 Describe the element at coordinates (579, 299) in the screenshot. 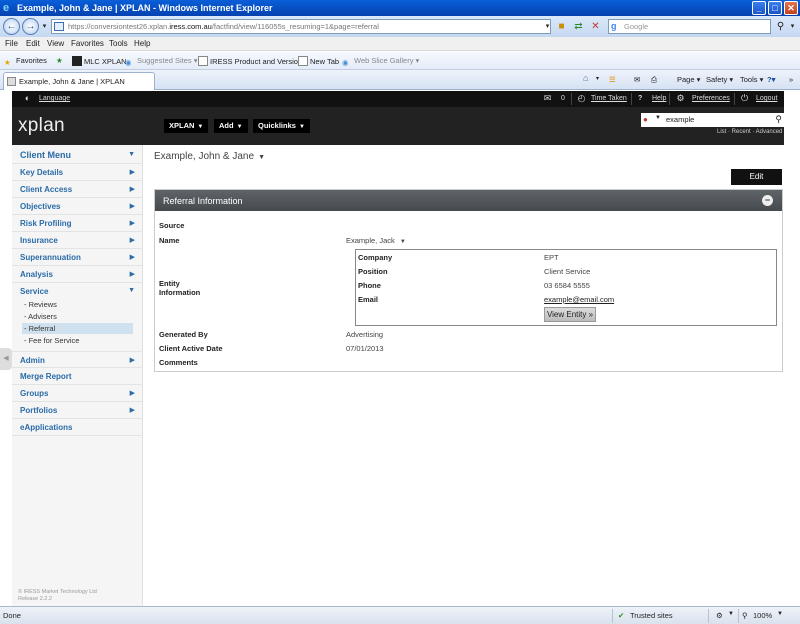

I see `email-link: example@email.com` at that location.